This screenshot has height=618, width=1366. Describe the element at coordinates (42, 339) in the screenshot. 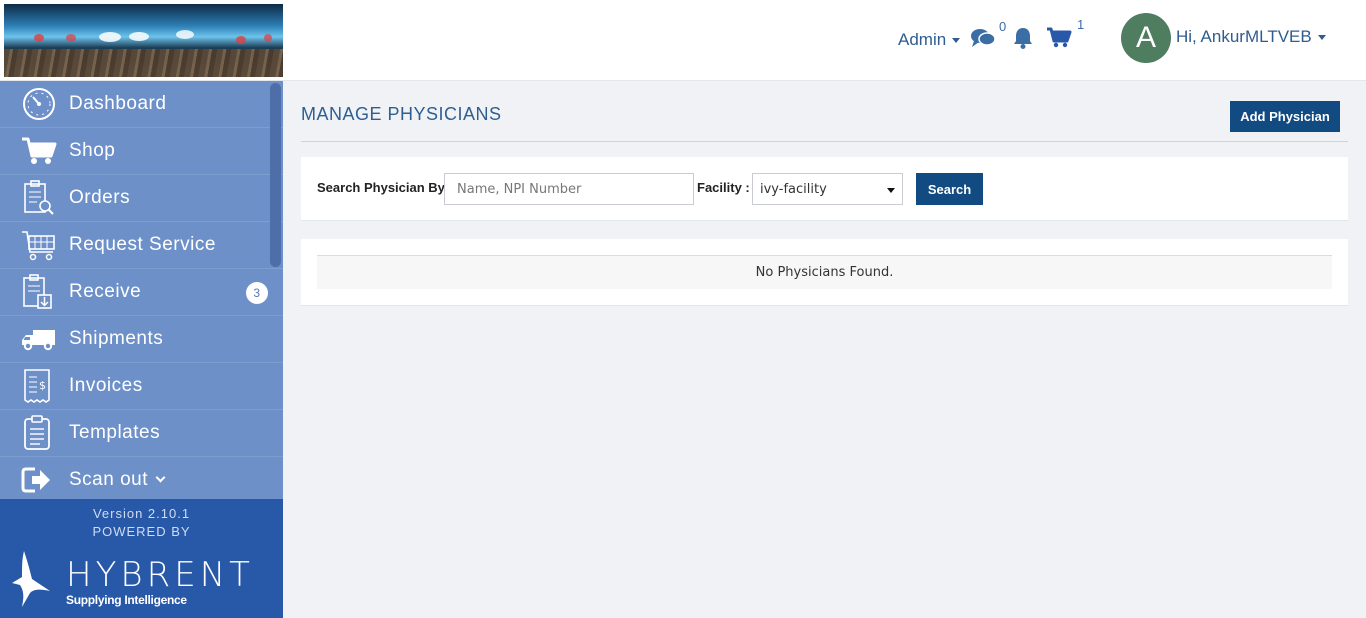

I see `delivery-truck-icon` at that location.